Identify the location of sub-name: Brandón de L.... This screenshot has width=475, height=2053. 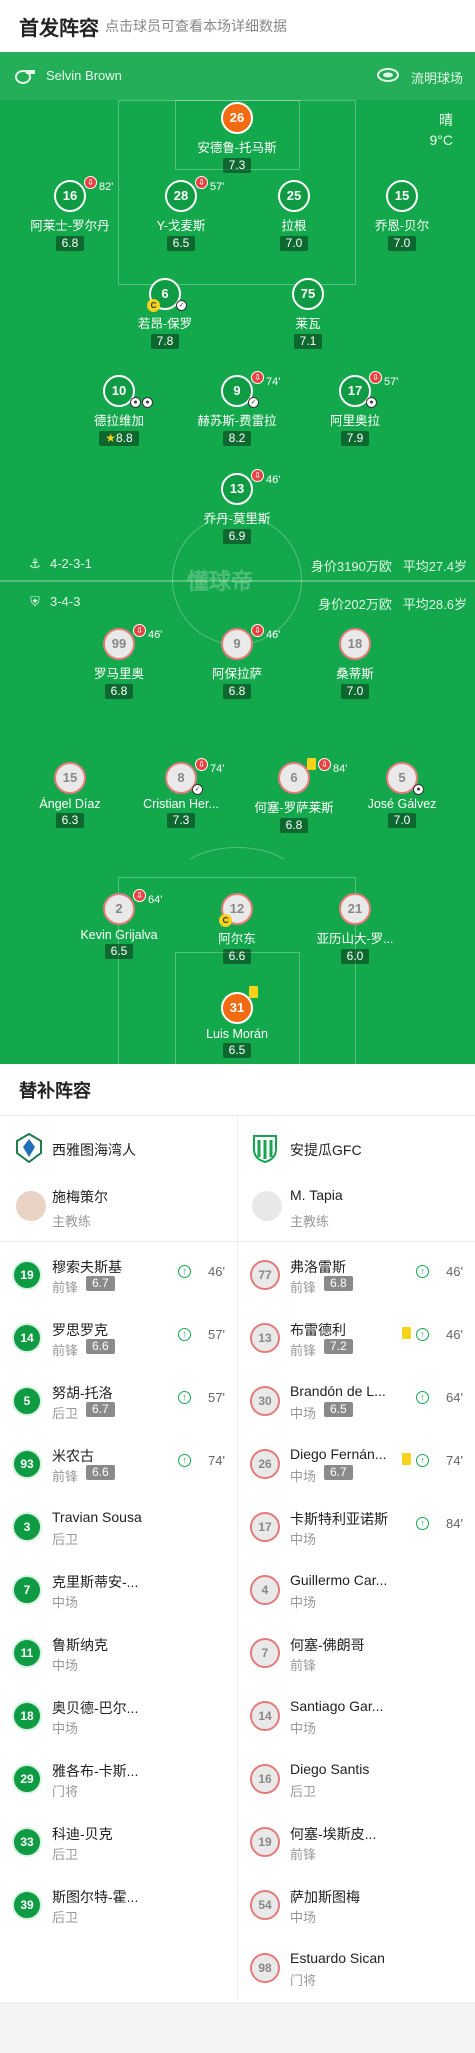
(338, 1391).